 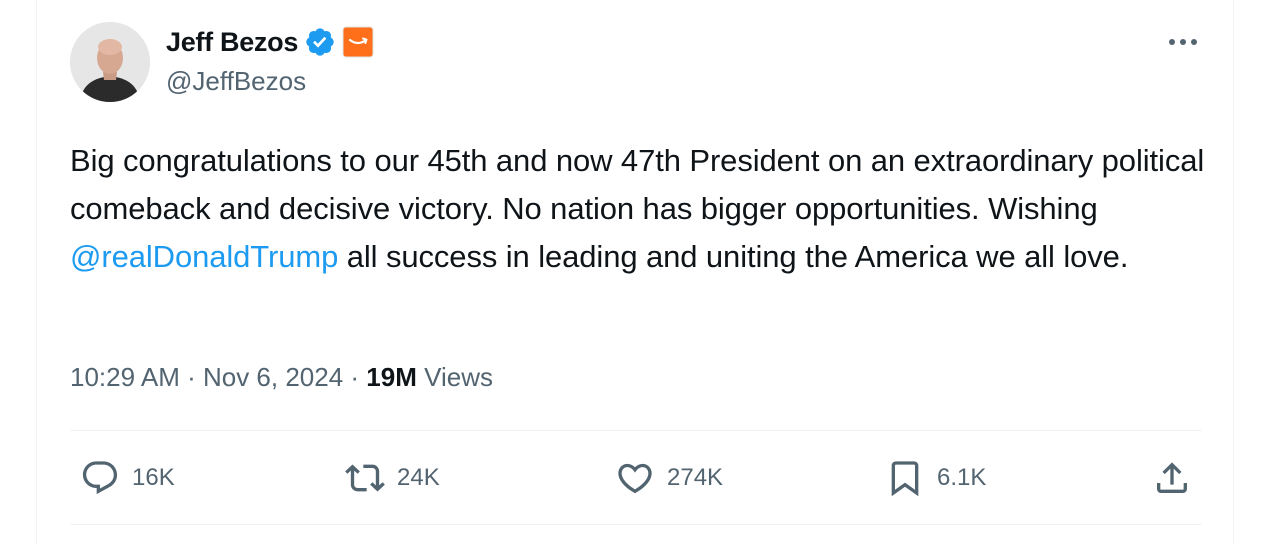 I want to click on author-name: Jeff Bezos, so click(x=232, y=42).